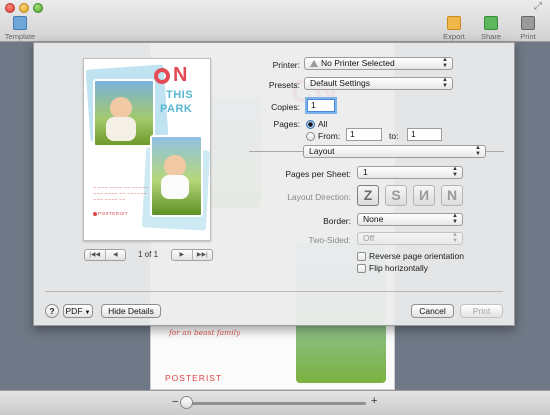 Image resolution: width=550 pixels, height=415 pixels. Describe the element at coordinates (74, 311) in the screenshot. I see `pdf-label: PDF` at that location.